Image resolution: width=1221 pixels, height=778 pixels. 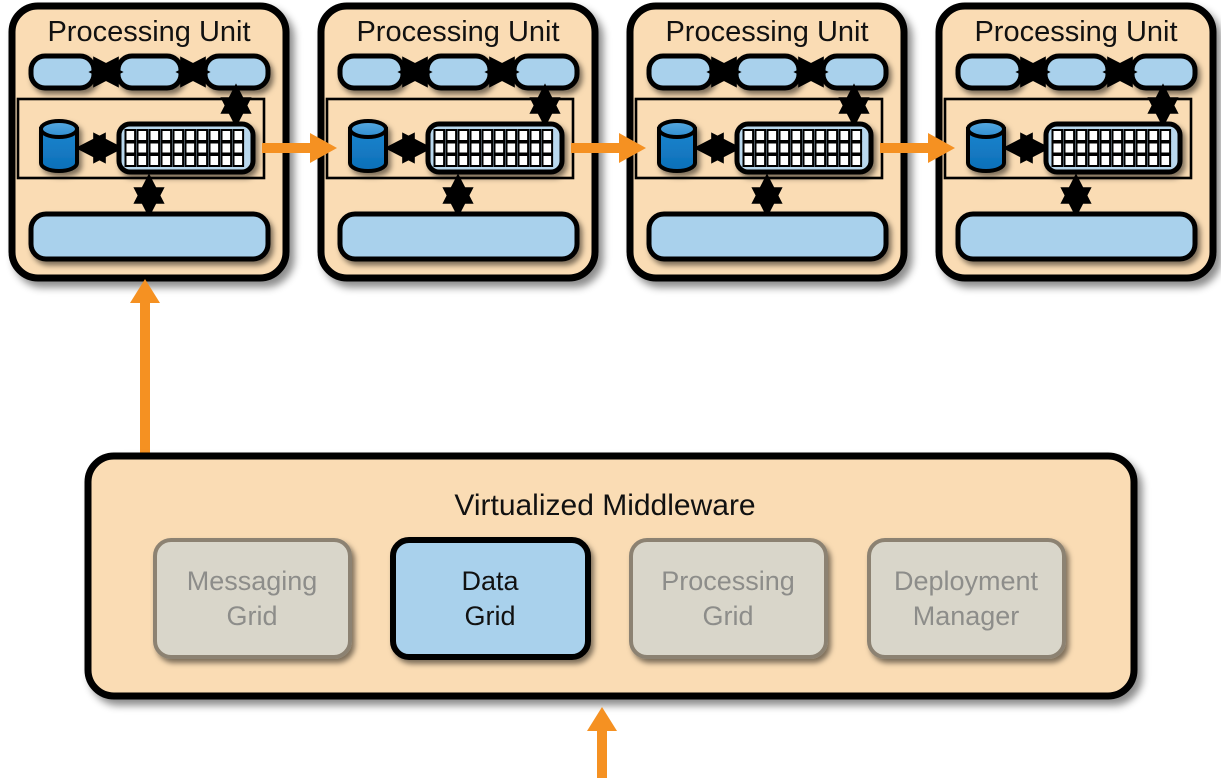 I want to click on middleware-to-unit-arrow, so click(x=145, y=368).